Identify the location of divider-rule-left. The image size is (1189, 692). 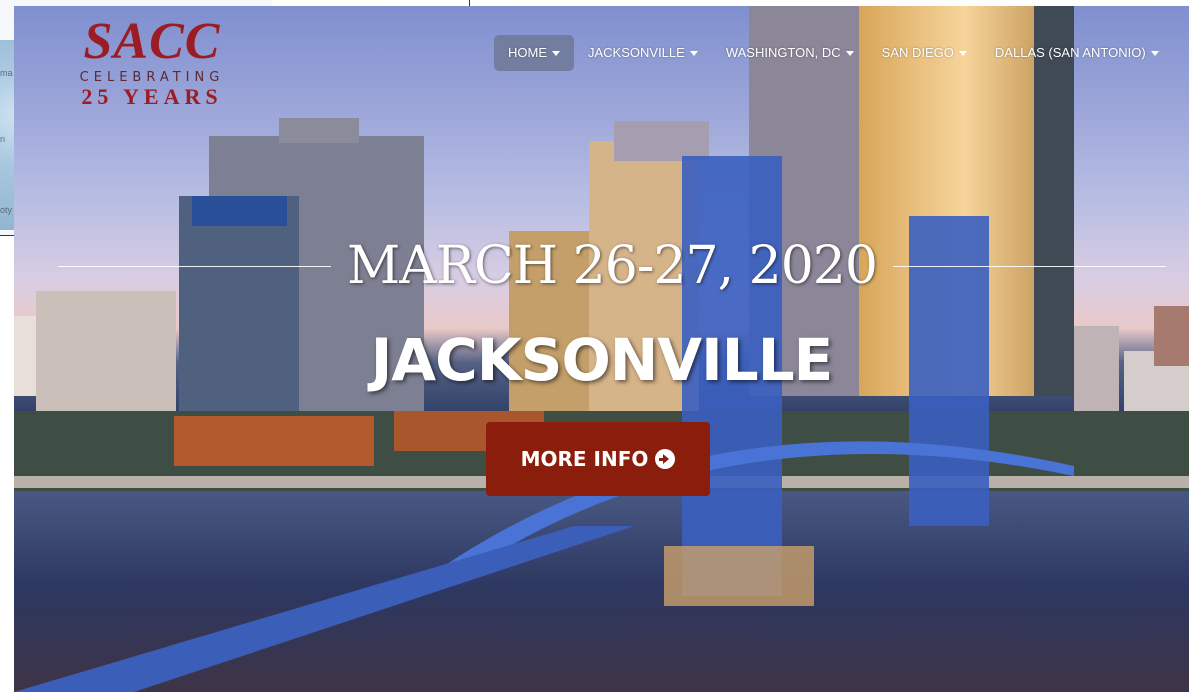
(195, 266).